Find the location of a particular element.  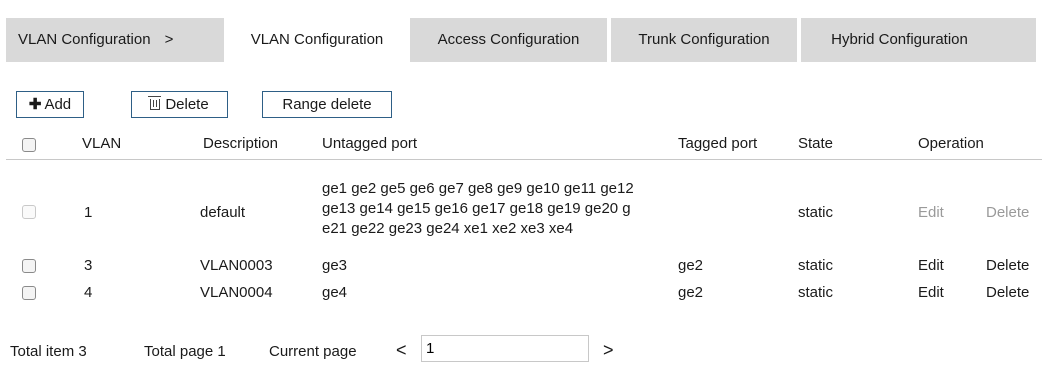

current-page-label: Current page is located at coordinates (313, 351).